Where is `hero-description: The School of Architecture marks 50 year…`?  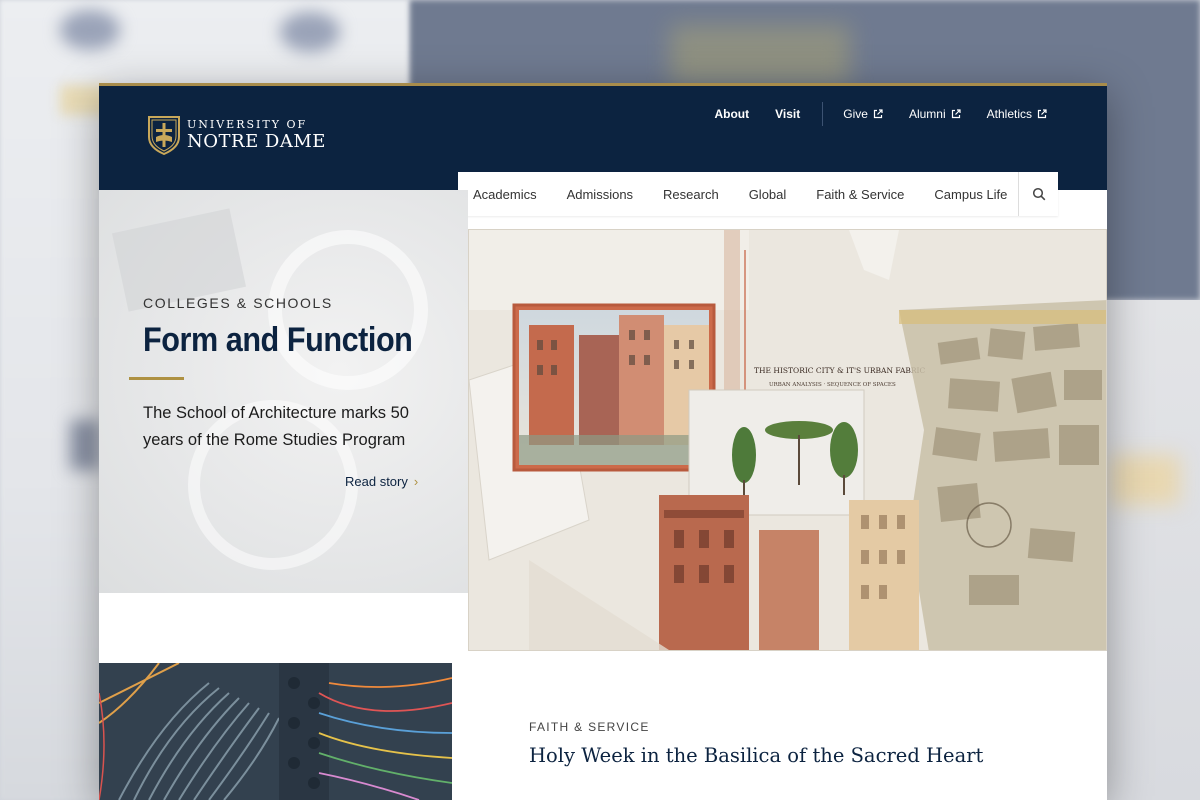 hero-description: The School of Architecture marks 50 year… is located at coordinates (276, 426).